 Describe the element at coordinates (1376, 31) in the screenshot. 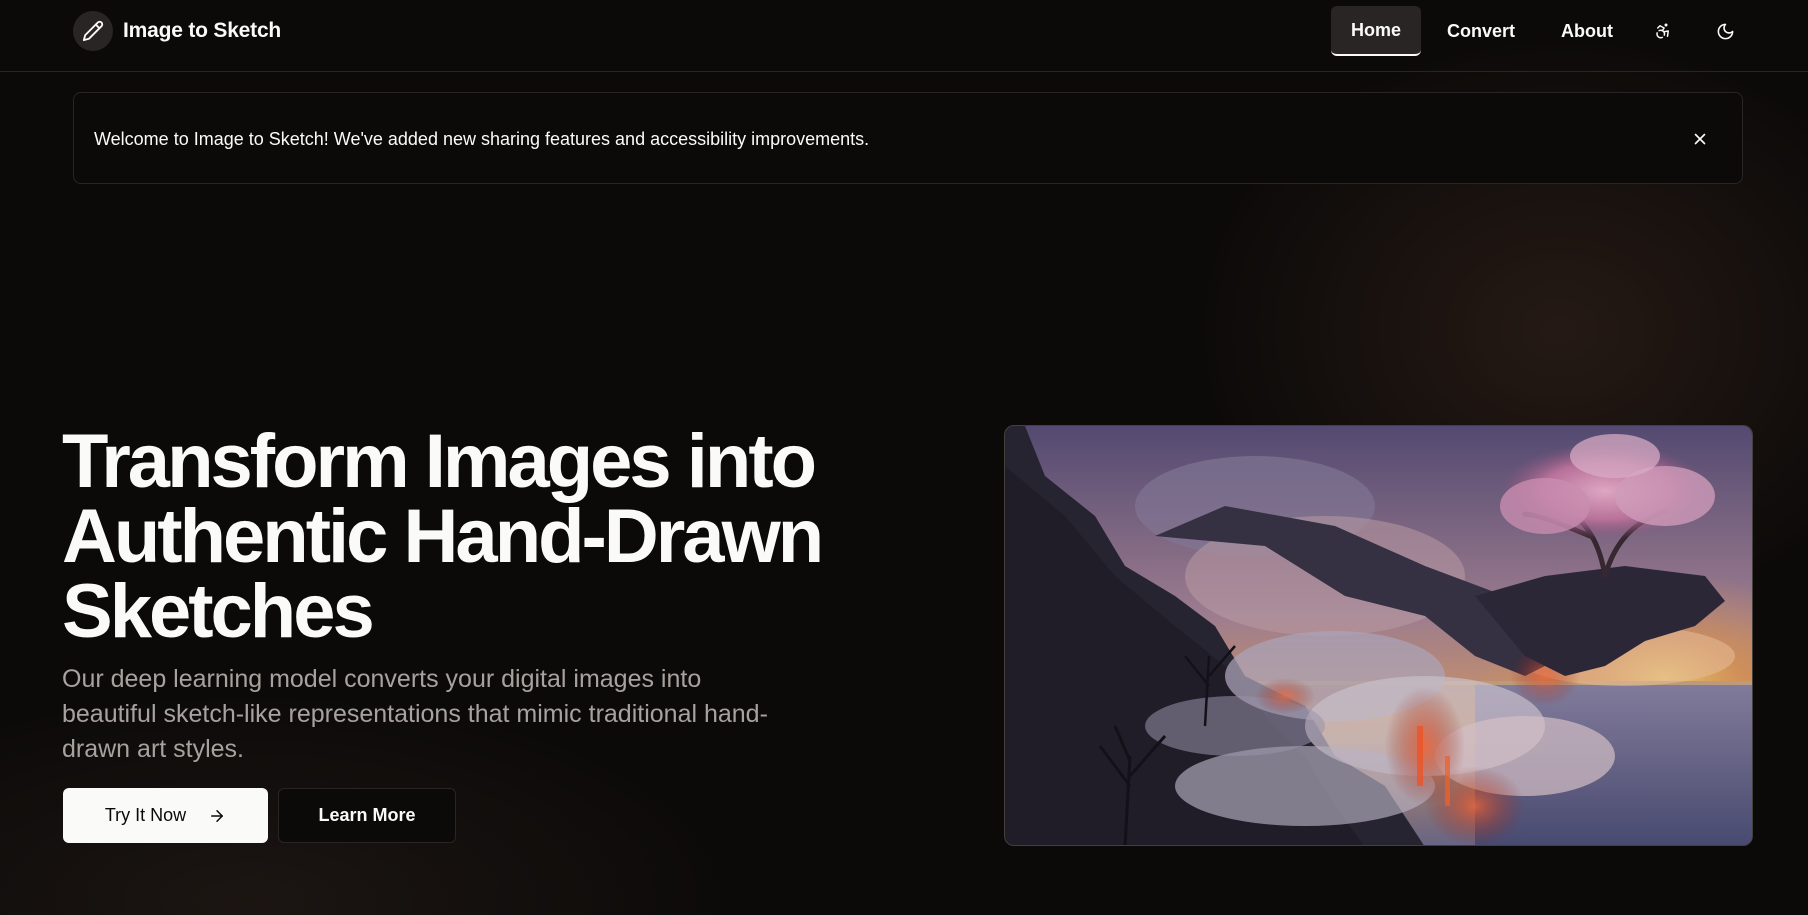

I see `nav-home: Home` at that location.